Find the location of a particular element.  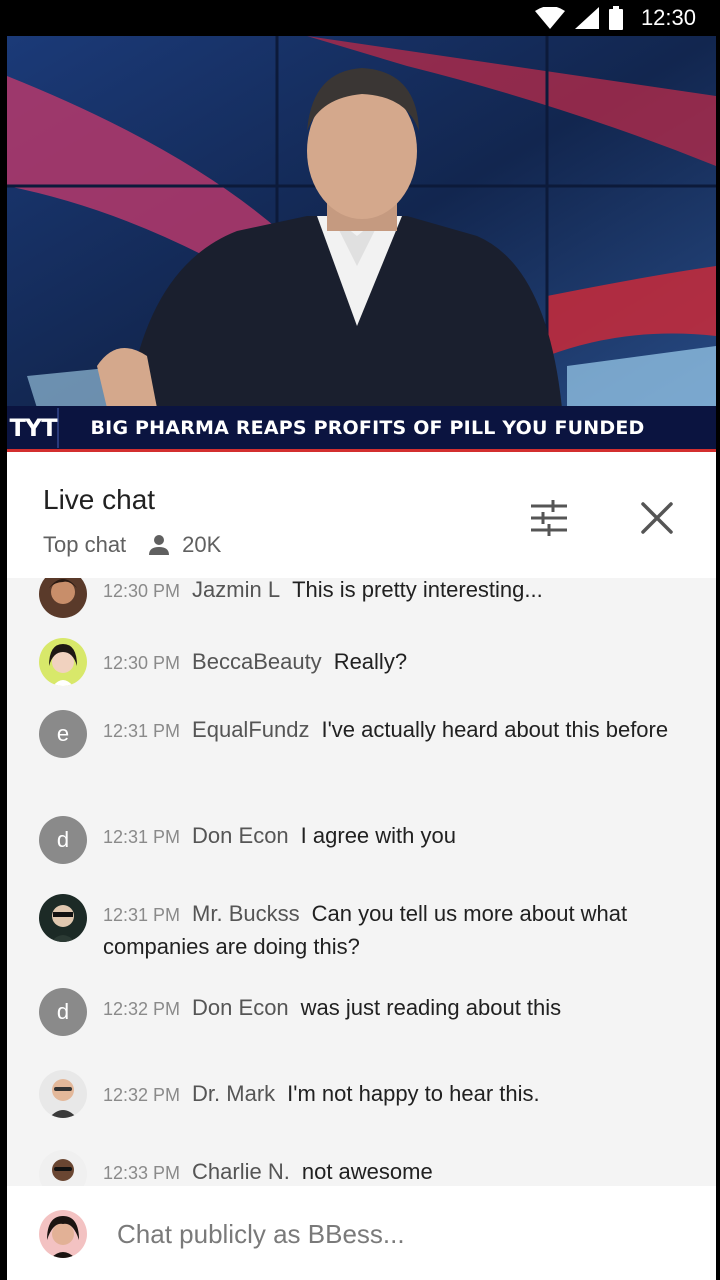

user-avatar is located at coordinates (63, 1234).